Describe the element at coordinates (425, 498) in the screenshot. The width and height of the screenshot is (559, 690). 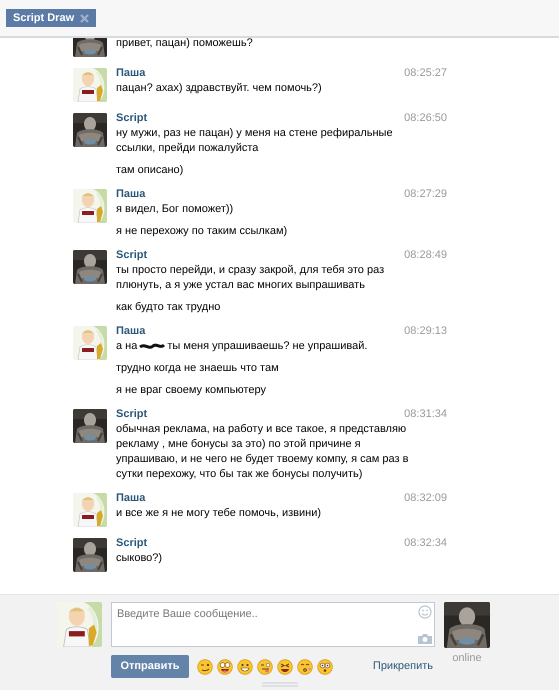
I see `message-time: 08:32:09` at that location.